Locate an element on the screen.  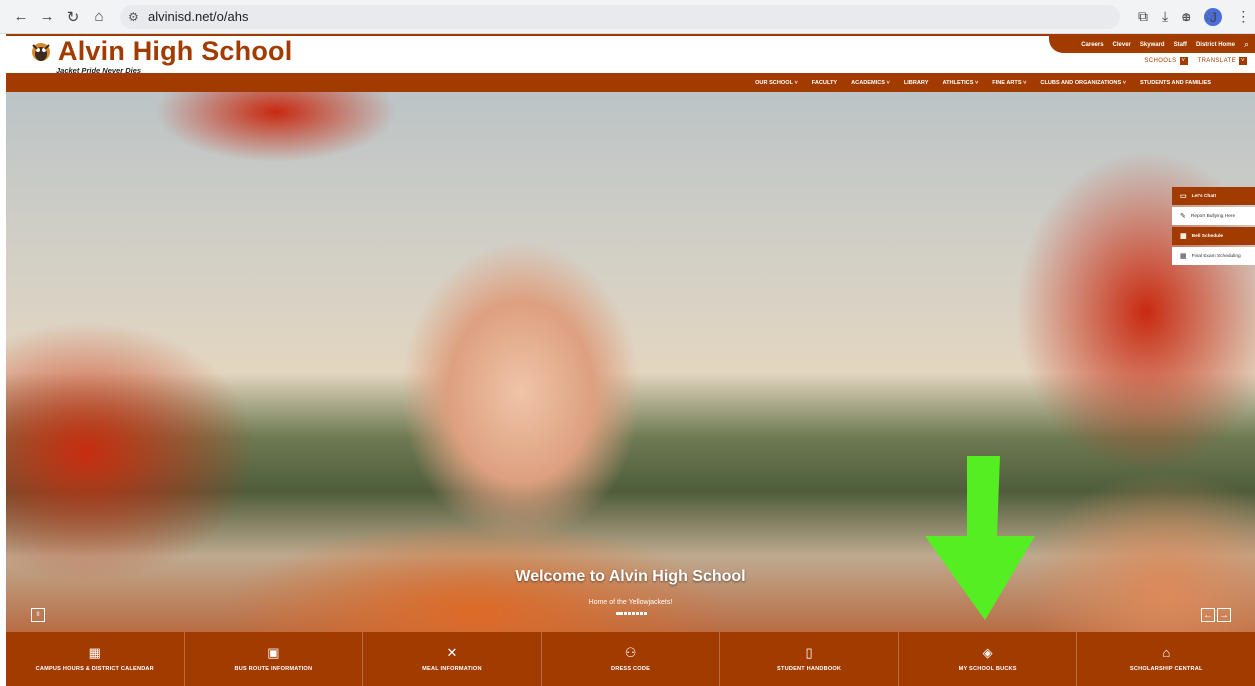
hero-title: Welcome to Alvin High School is located at coordinates (630, 576).